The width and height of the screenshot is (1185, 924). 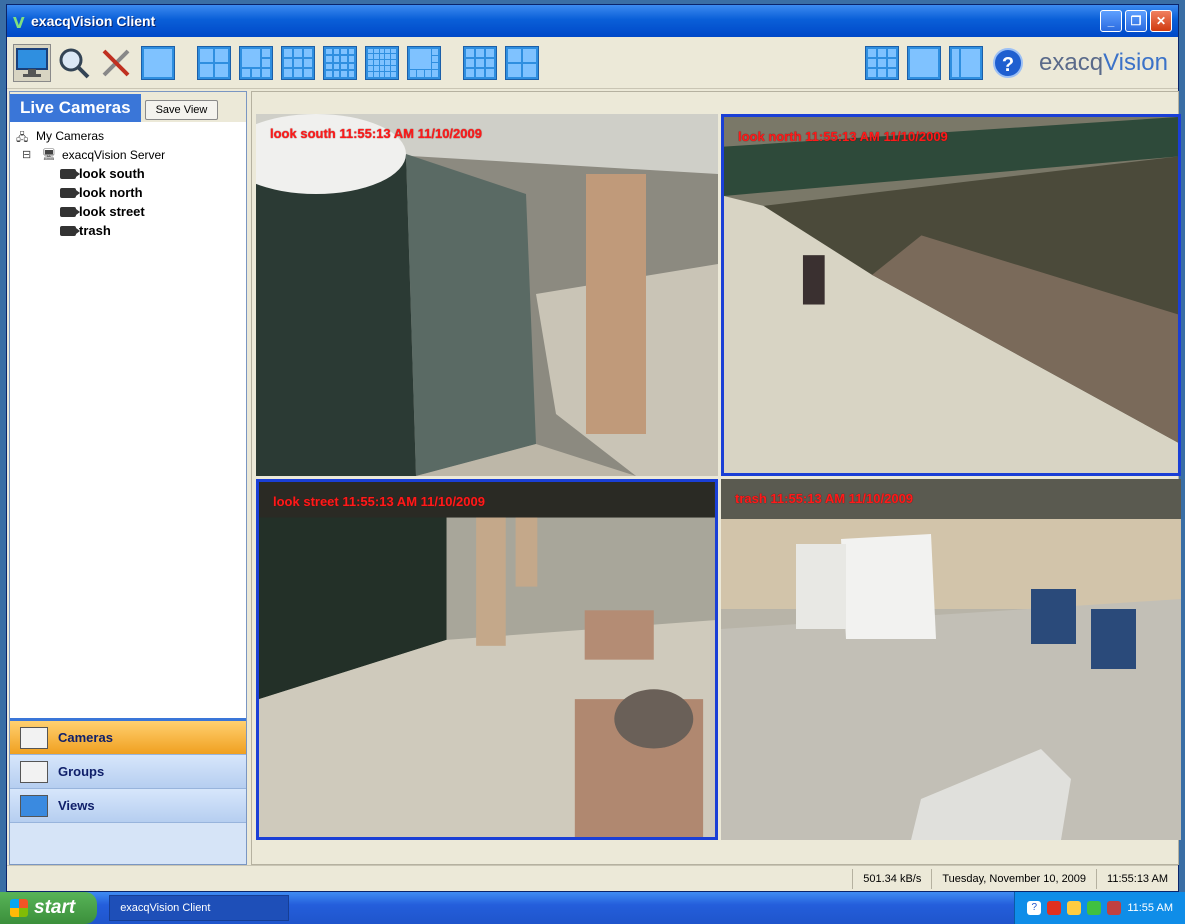 I want to click on nav-panel: Cameras Groups Views, so click(x=128, y=791).